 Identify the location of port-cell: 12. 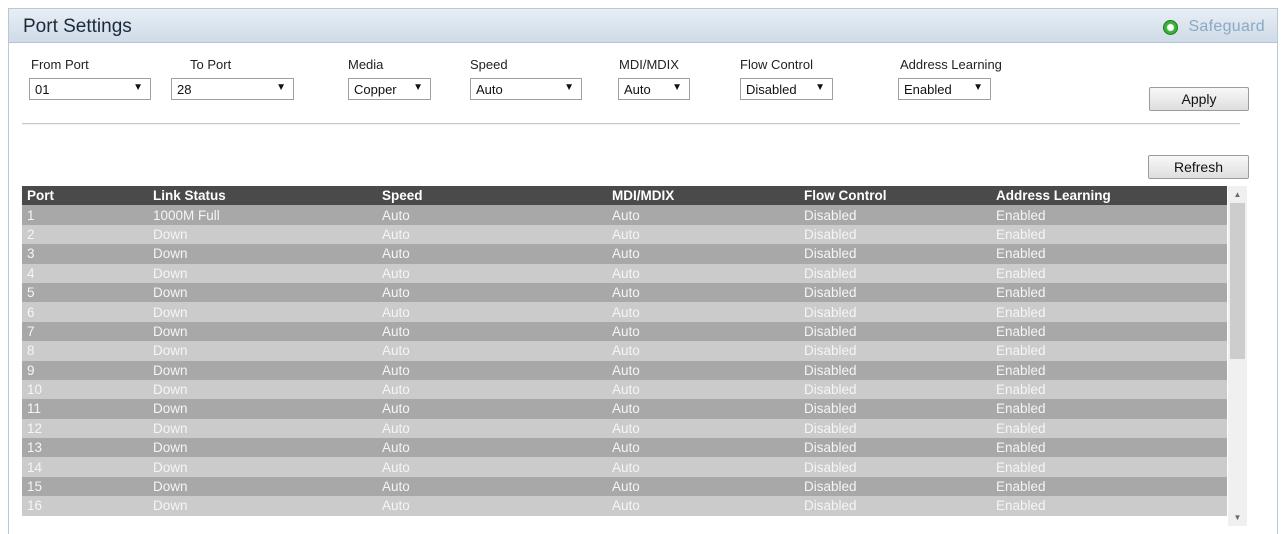
(35, 428).